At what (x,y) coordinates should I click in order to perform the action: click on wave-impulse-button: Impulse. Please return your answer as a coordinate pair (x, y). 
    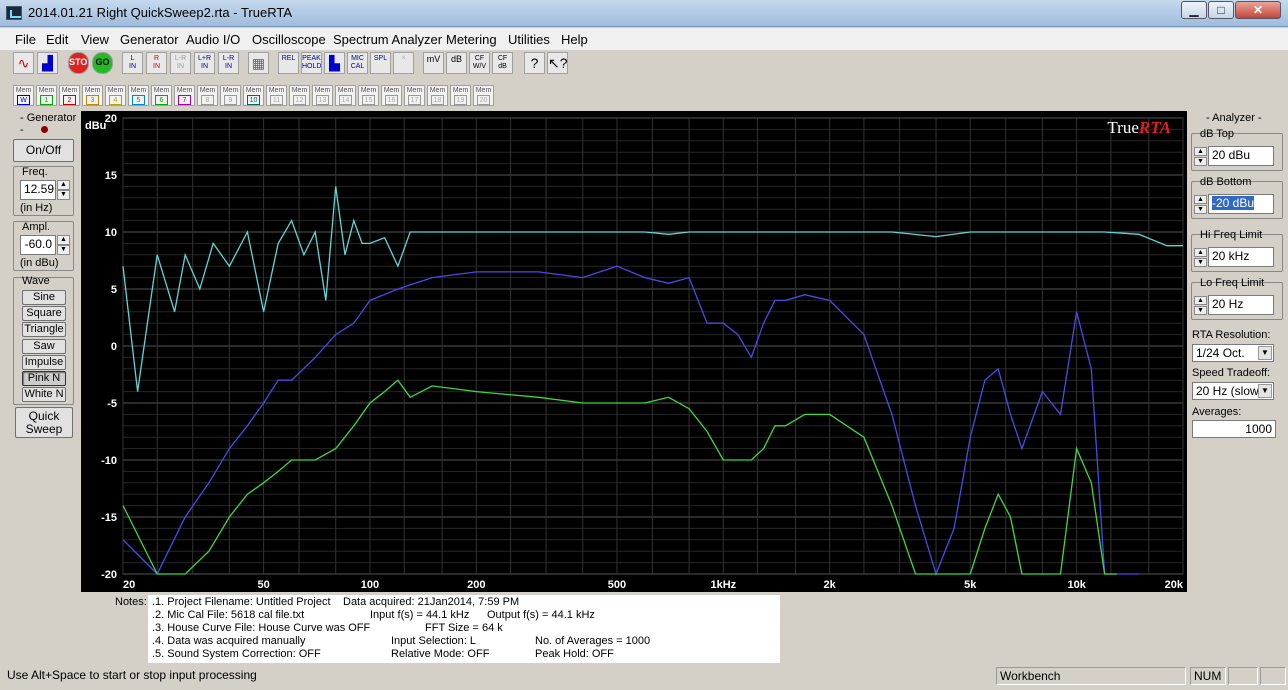
    Looking at the image, I should click on (44, 362).